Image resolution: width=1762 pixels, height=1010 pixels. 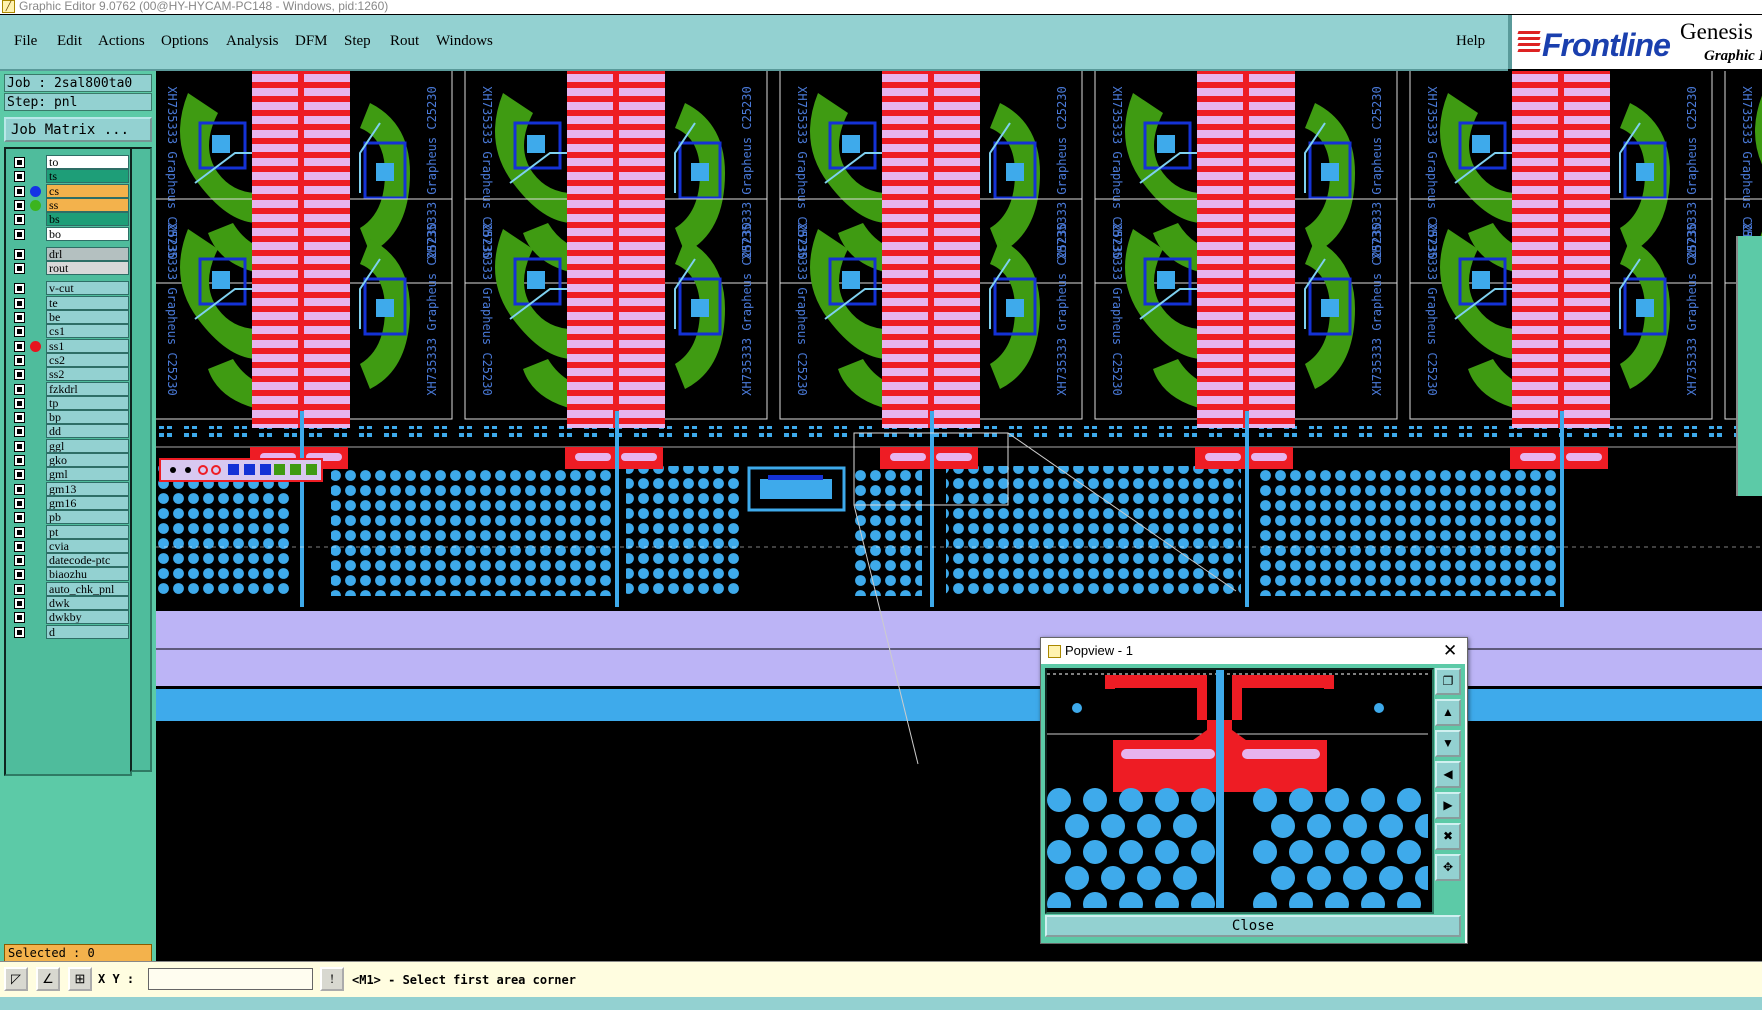 I want to click on zoom-fit-icon: ❐, so click(x=1448, y=681).